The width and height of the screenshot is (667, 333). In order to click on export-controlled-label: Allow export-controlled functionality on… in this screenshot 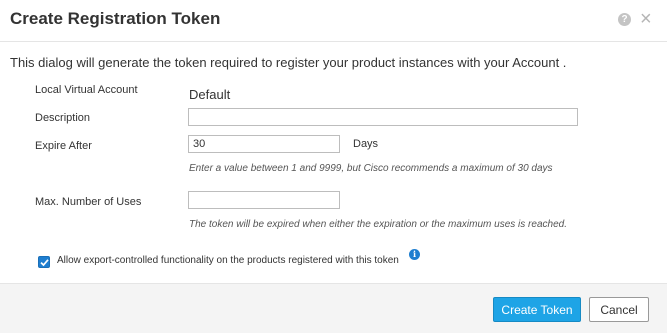, I will do `click(228, 260)`.